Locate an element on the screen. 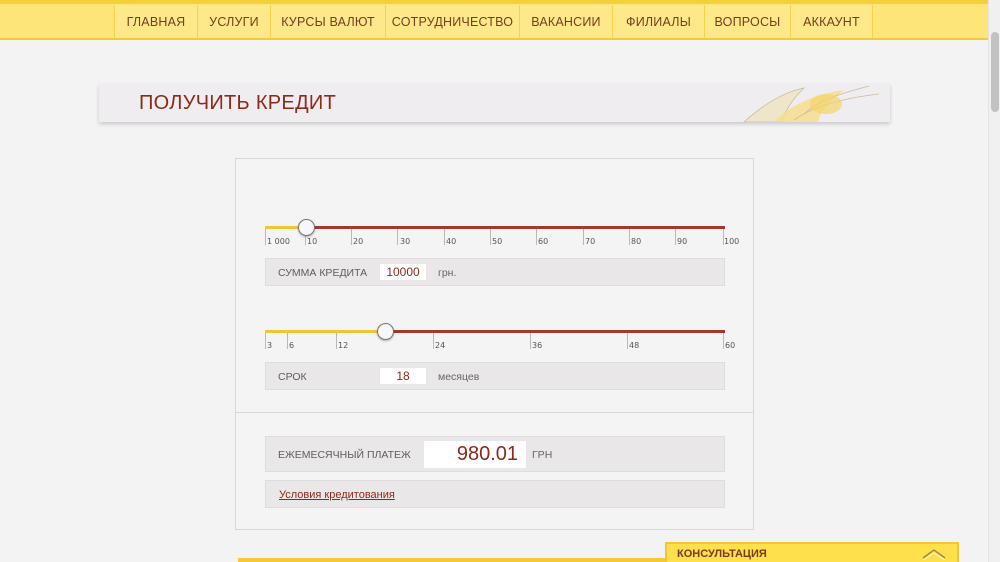 The image size is (1000, 562). amount-tick-label: 50 is located at coordinates (497, 241).